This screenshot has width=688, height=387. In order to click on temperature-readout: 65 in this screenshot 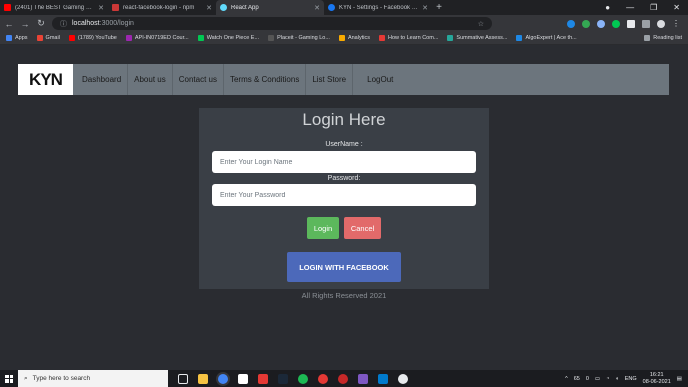, I will do `click(576, 378)`.